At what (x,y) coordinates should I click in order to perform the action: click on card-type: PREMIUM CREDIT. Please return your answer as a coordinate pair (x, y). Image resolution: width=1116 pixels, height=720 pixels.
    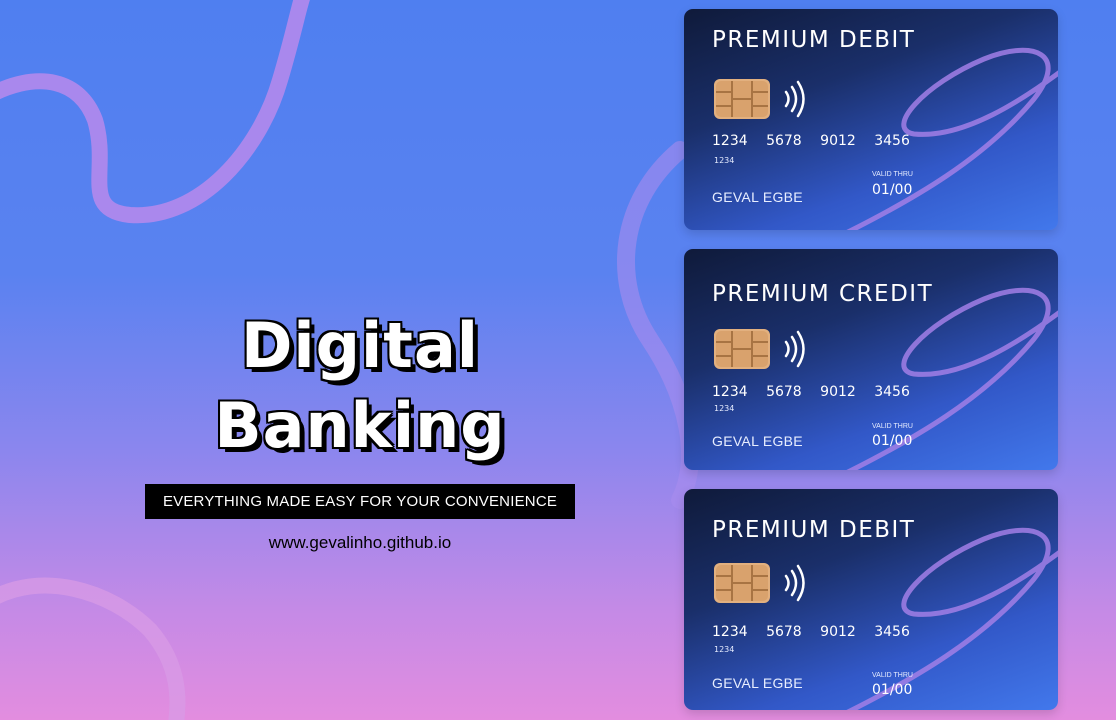
    Looking at the image, I should click on (823, 294).